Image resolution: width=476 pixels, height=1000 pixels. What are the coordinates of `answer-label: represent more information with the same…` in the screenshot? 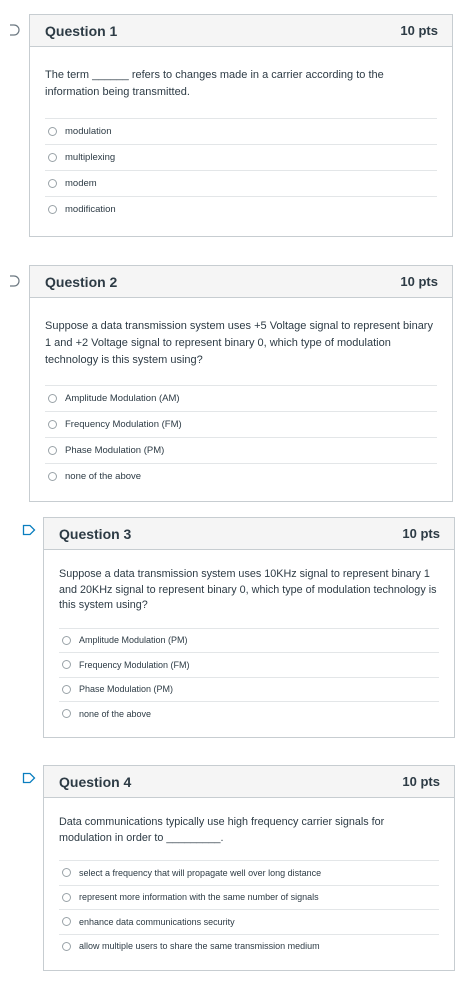 It's located at (199, 897).